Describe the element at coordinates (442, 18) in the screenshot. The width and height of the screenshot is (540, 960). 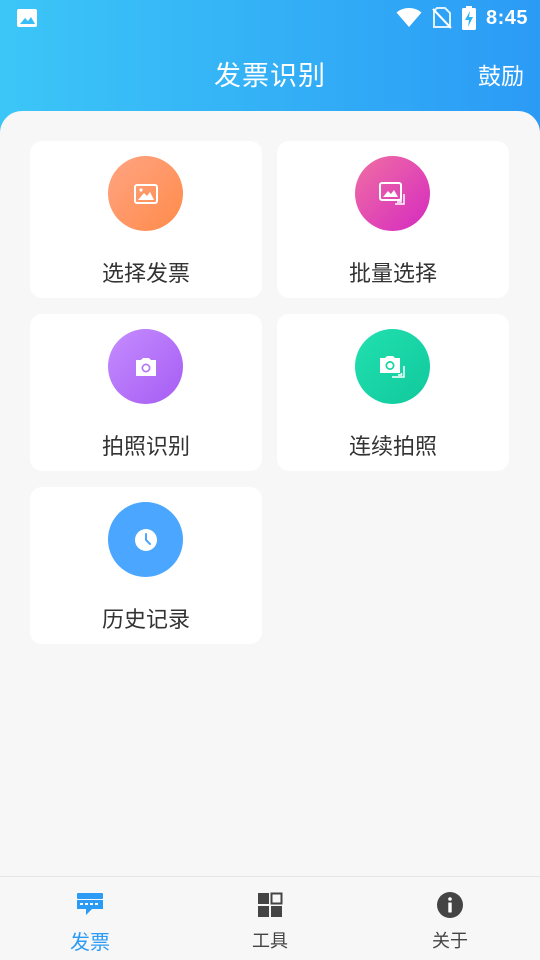
I see `no-sim-icon` at that location.